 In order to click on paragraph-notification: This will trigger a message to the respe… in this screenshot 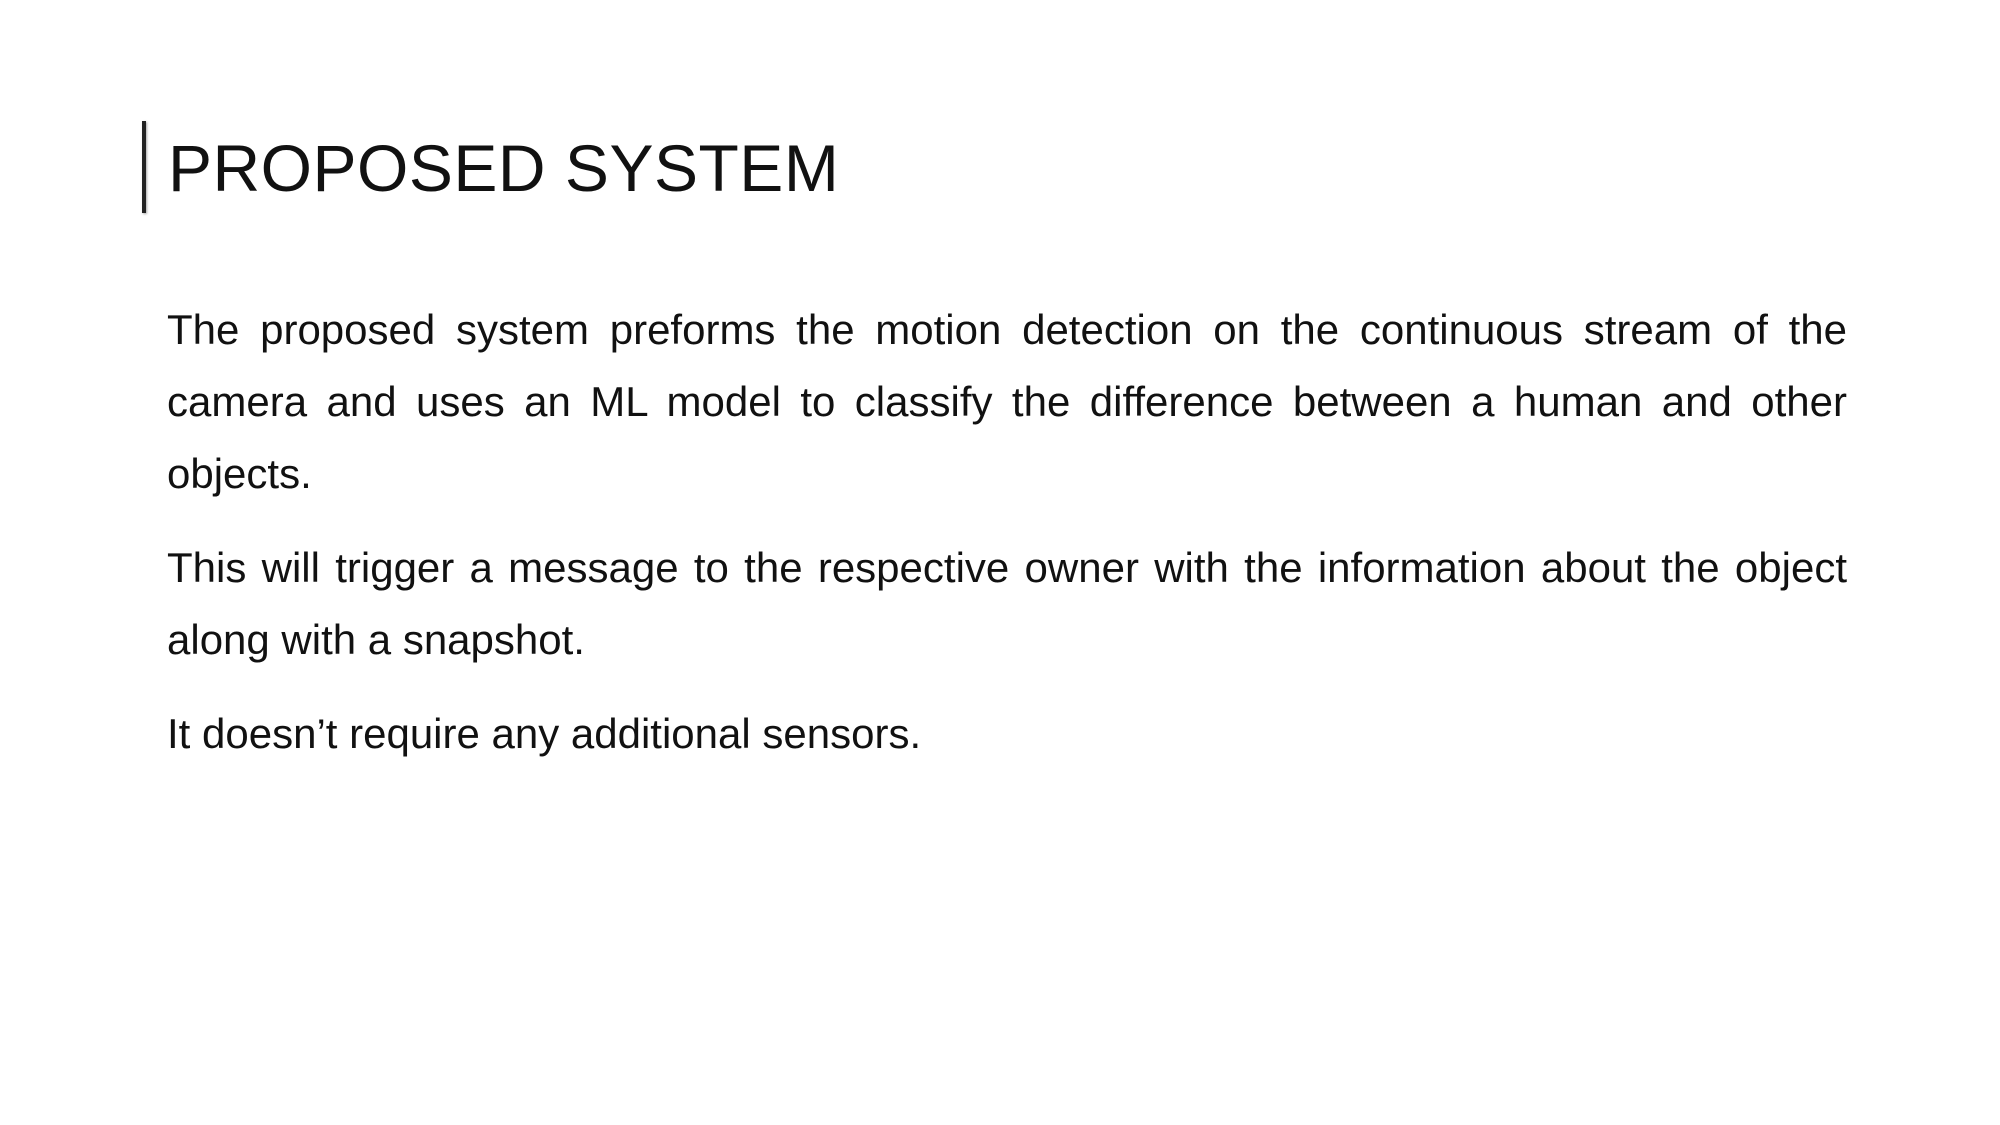, I will do `click(1007, 603)`.